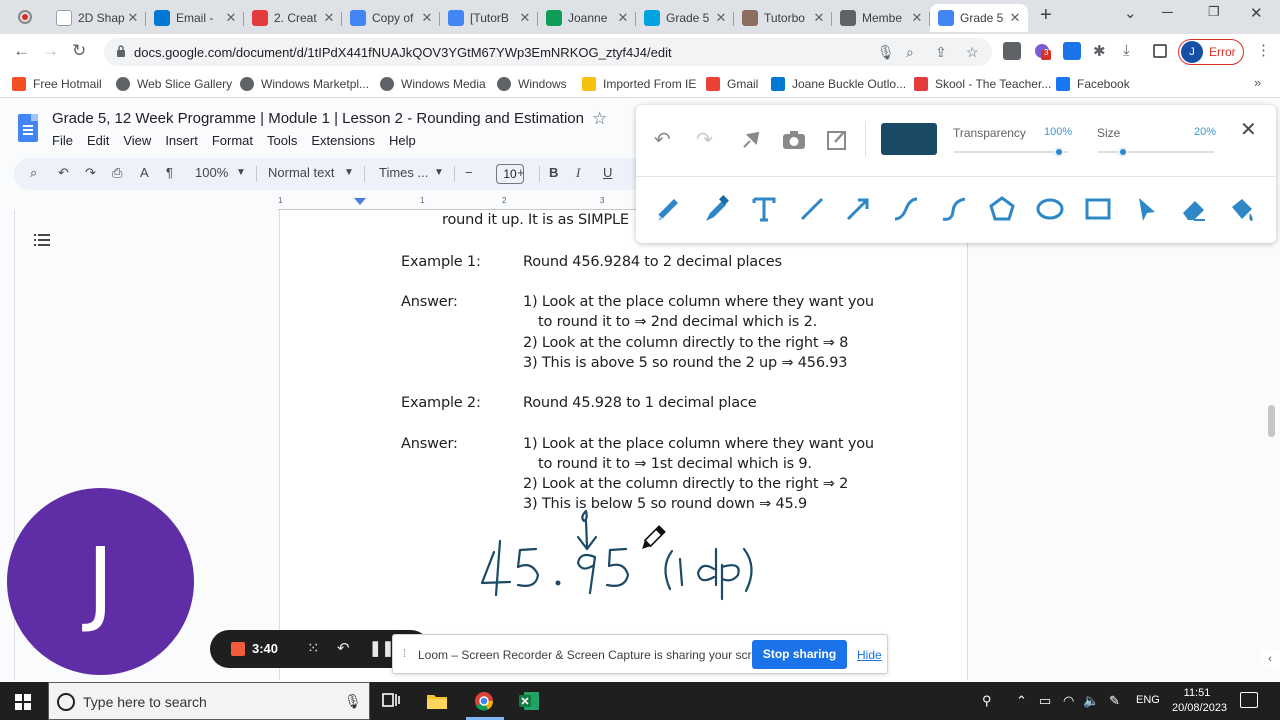  Describe the element at coordinates (282, 140) in the screenshot. I see `menu-tools: Tools` at that location.